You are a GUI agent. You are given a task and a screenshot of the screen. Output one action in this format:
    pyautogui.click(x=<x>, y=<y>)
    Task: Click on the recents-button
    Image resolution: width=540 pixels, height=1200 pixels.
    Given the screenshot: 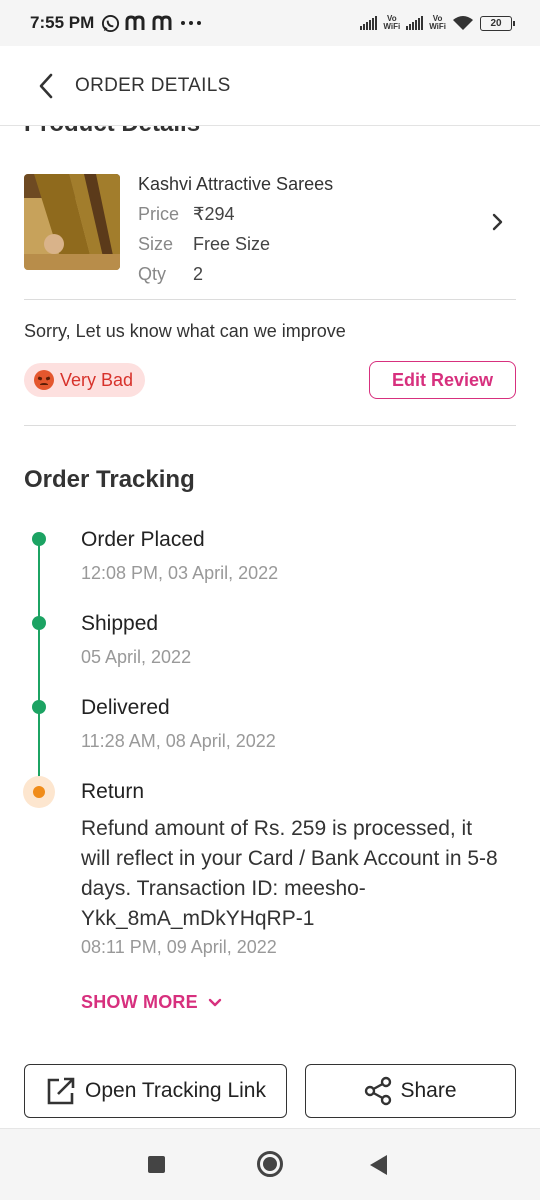 What is the action you would take?
    pyautogui.click(x=156, y=1164)
    